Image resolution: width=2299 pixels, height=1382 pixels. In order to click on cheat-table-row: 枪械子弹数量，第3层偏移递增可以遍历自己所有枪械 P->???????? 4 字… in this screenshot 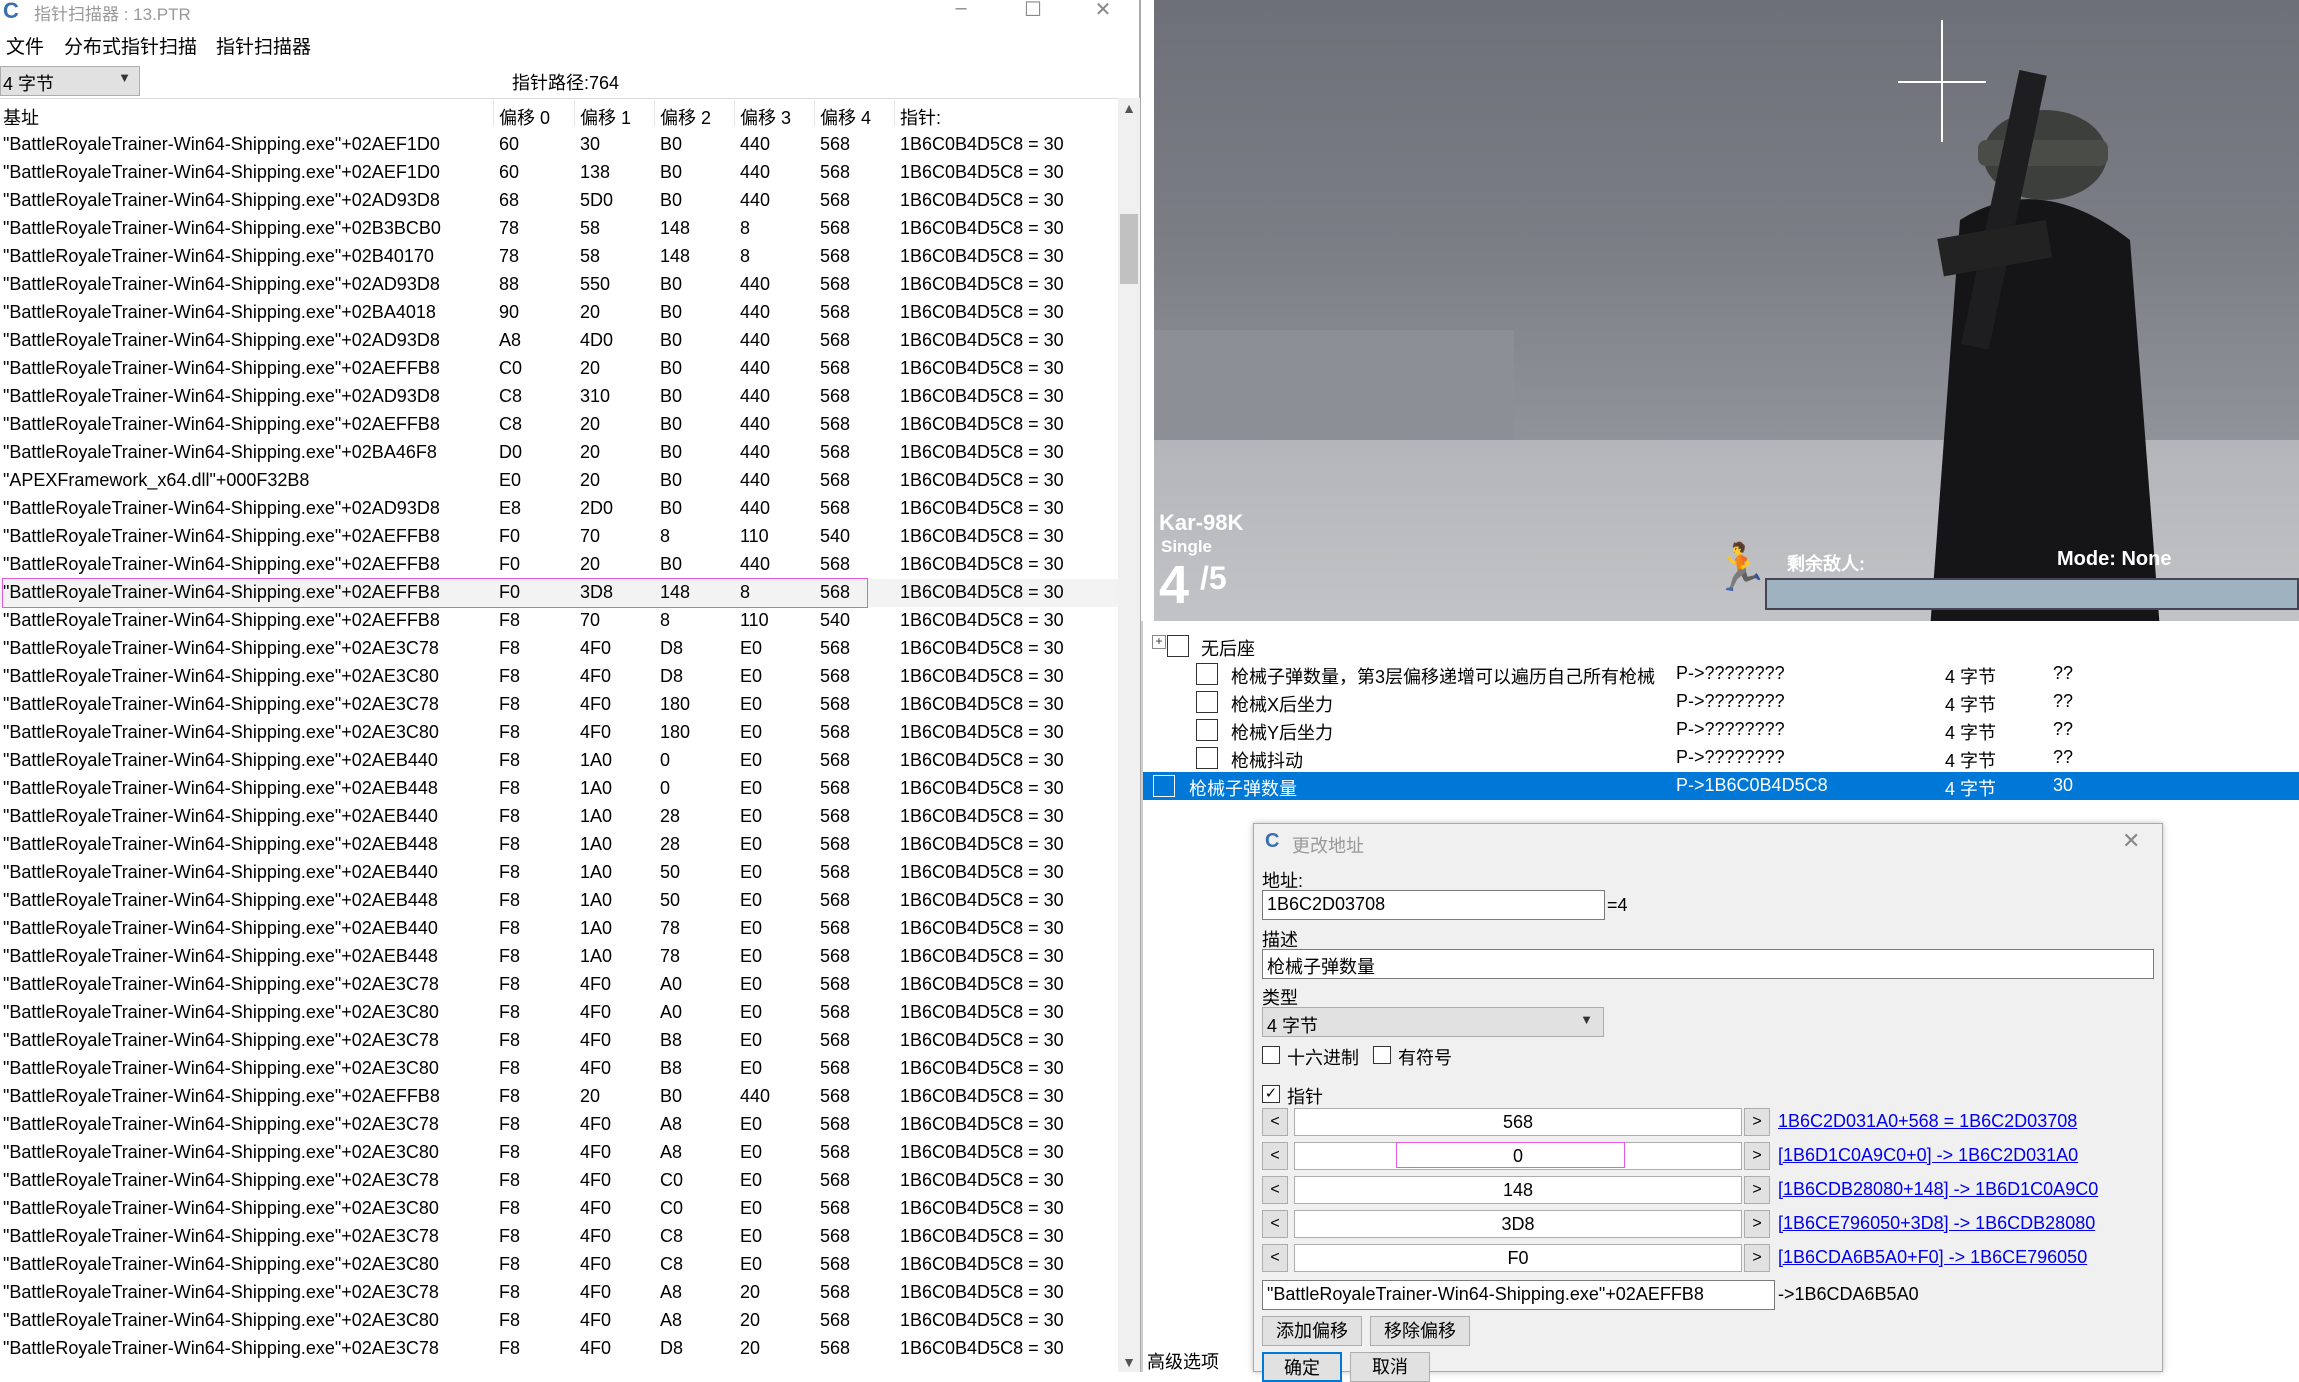, I will do `click(1721, 674)`.